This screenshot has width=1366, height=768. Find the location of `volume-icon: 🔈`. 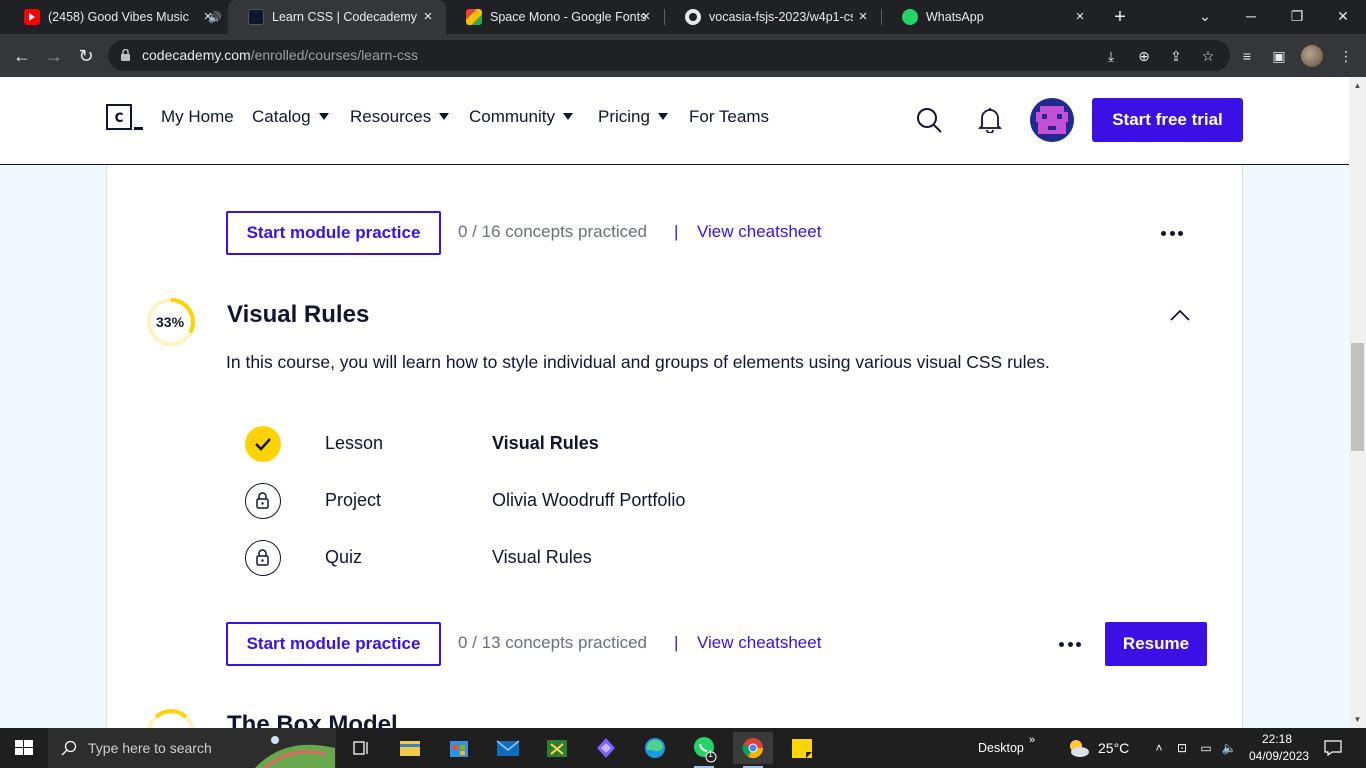

volume-icon: 🔈 is located at coordinates (1229, 748).